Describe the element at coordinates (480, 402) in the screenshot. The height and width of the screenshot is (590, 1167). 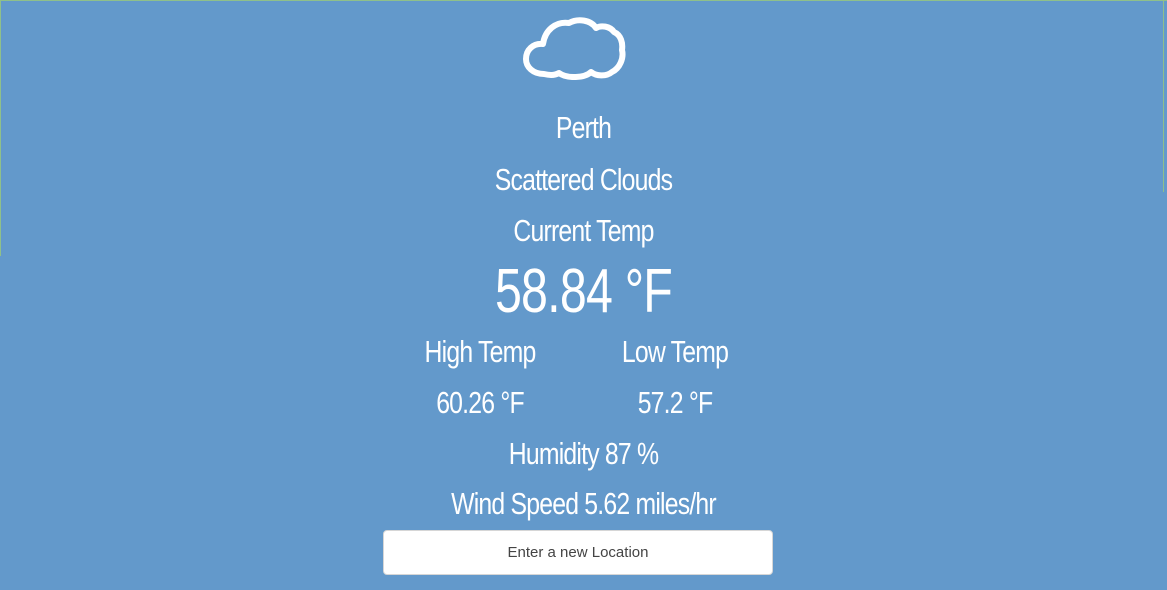
I see `high-temp-value: 60.26 °F` at that location.